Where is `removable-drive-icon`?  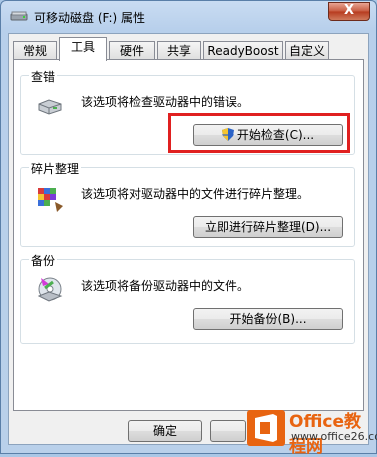 removable-drive-icon is located at coordinates (19, 16).